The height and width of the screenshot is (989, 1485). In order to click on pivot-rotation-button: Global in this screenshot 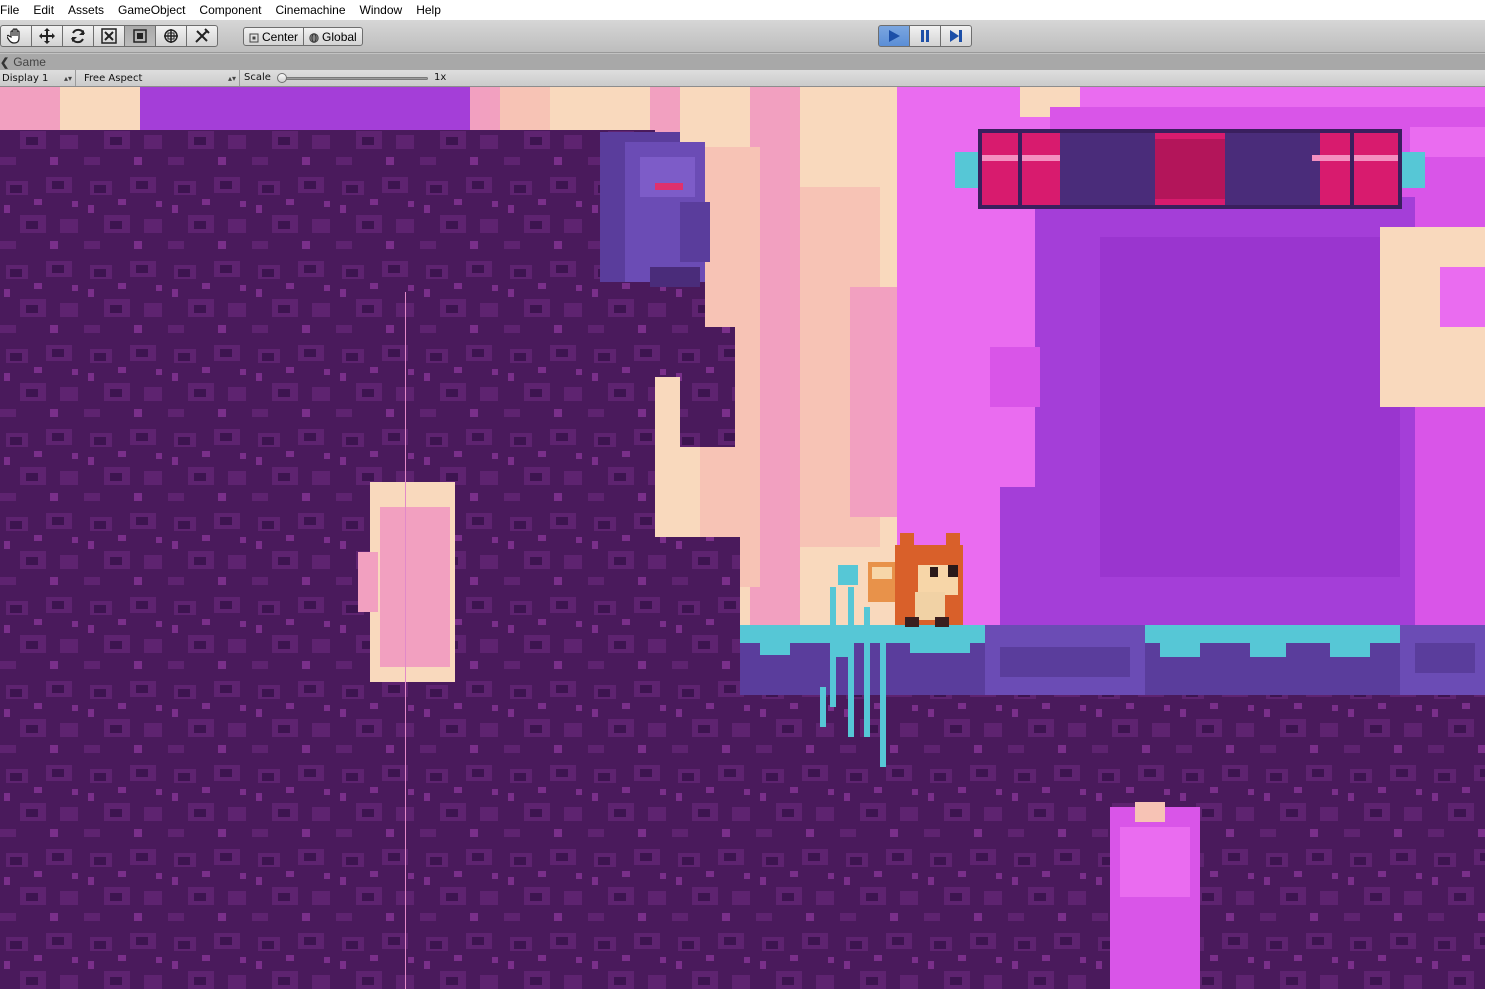, I will do `click(333, 36)`.